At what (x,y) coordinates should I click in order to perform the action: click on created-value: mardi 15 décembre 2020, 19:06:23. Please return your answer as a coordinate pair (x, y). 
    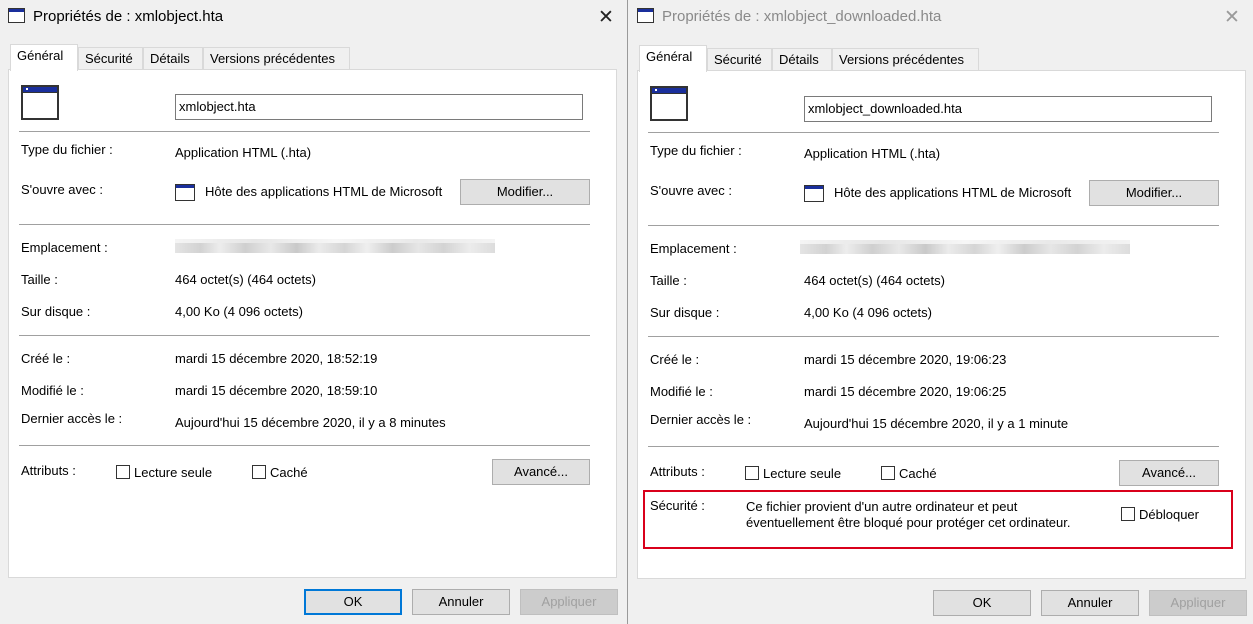
    Looking at the image, I should click on (905, 359).